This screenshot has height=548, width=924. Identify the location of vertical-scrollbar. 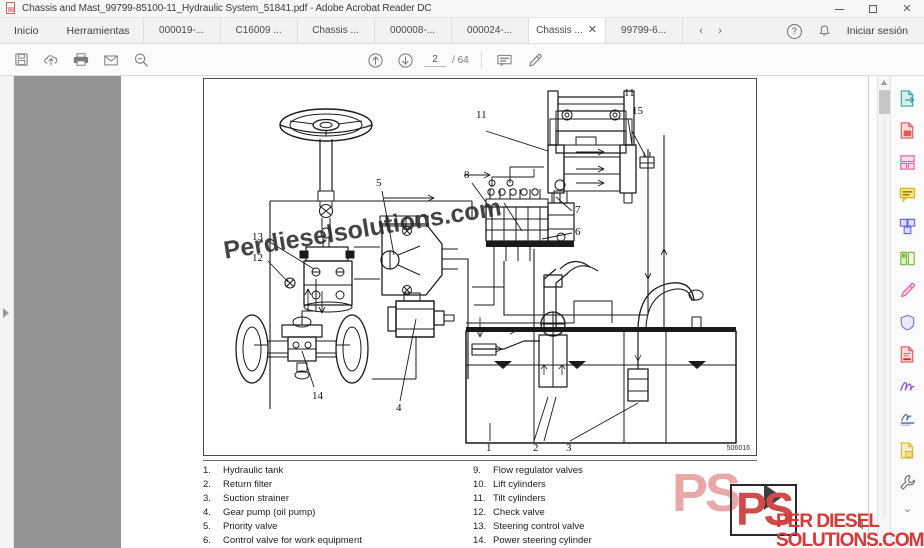
(883, 312).